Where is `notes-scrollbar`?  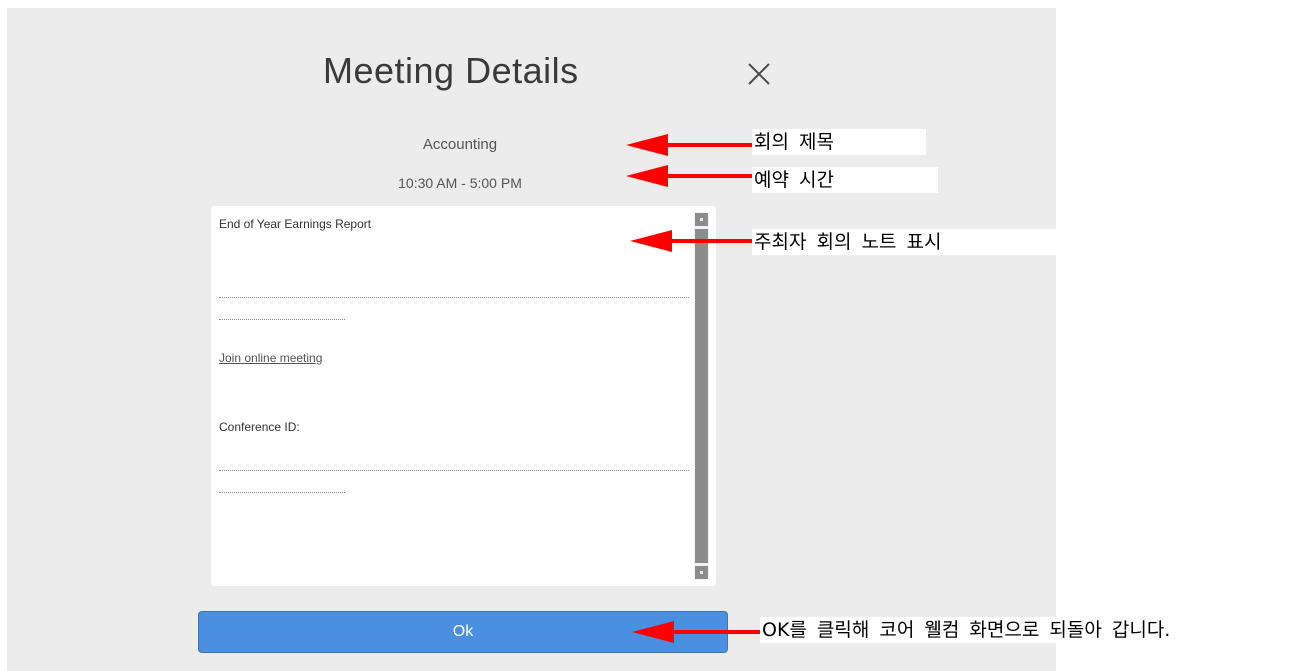
notes-scrollbar is located at coordinates (701, 396).